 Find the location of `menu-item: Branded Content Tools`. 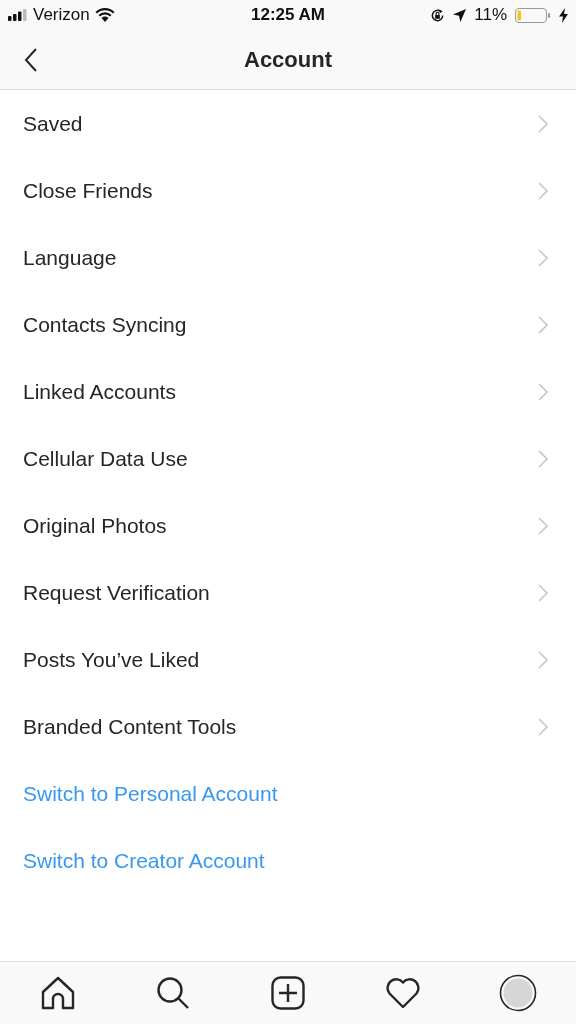

menu-item: Branded Content Tools is located at coordinates (130, 726).